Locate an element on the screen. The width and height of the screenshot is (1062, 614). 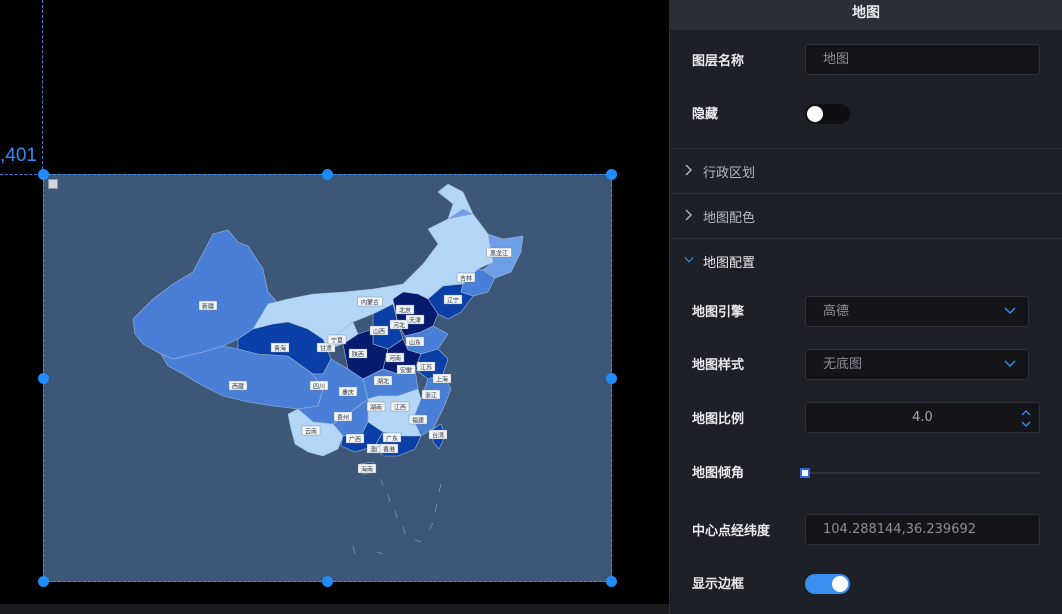
border-label: 显示边框 is located at coordinates (718, 584).